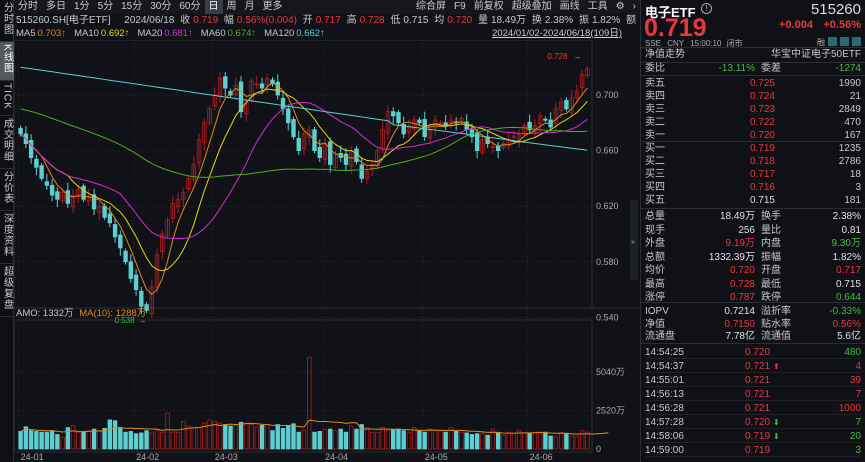 This screenshot has height=462, width=865. Describe the element at coordinates (7, 21) in the screenshot. I see `side-tab: 分时图` at that location.